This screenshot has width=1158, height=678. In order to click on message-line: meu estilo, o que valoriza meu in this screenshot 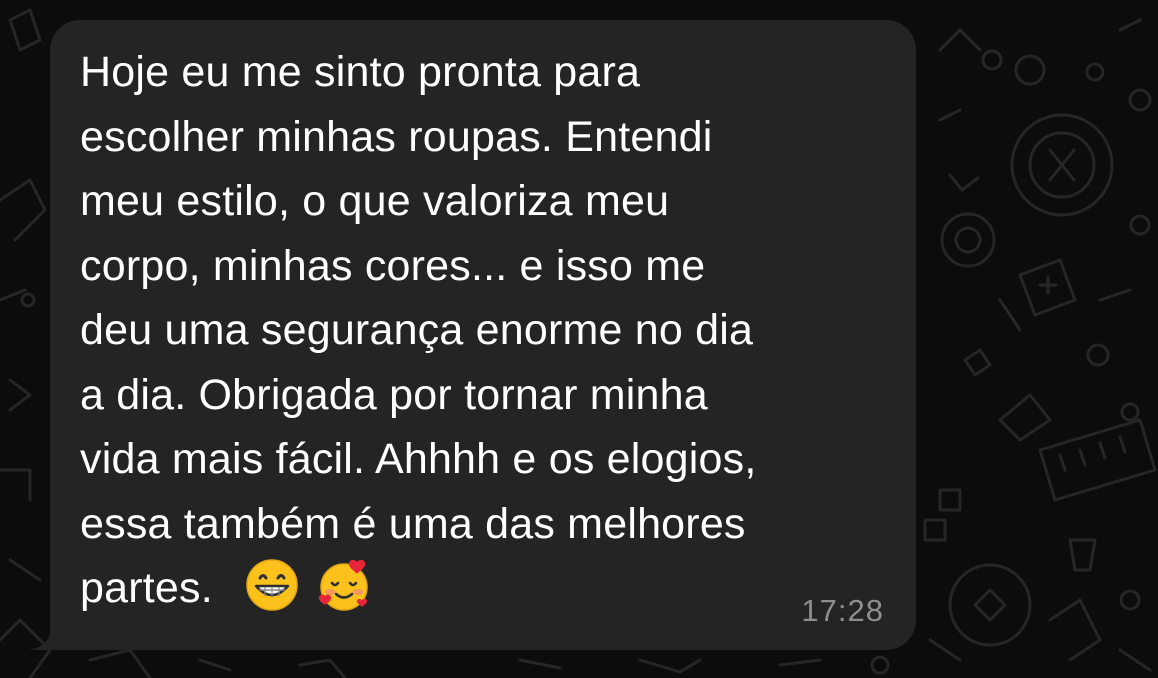, I will do `click(375, 201)`.